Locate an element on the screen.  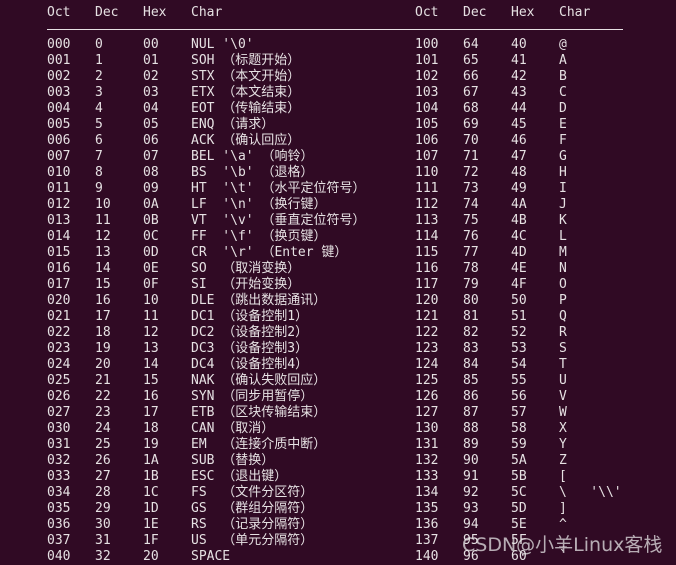
cell-hex: 1E is located at coordinates (151, 524).